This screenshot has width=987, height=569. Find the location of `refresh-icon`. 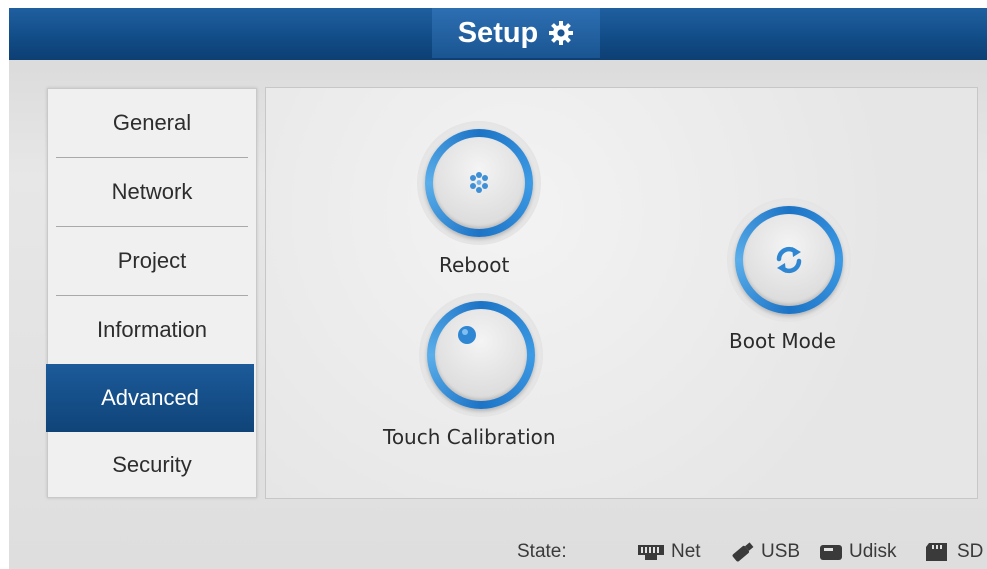

refresh-icon is located at coordinates (789, 260).